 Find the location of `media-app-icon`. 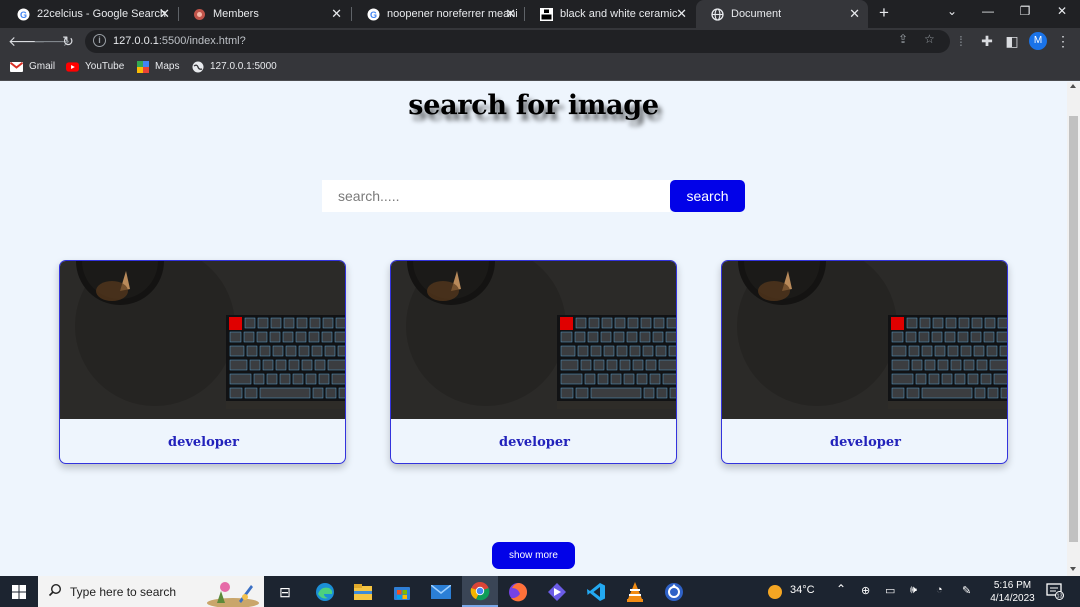

media-app-icon is located at coordinates (557, 592).